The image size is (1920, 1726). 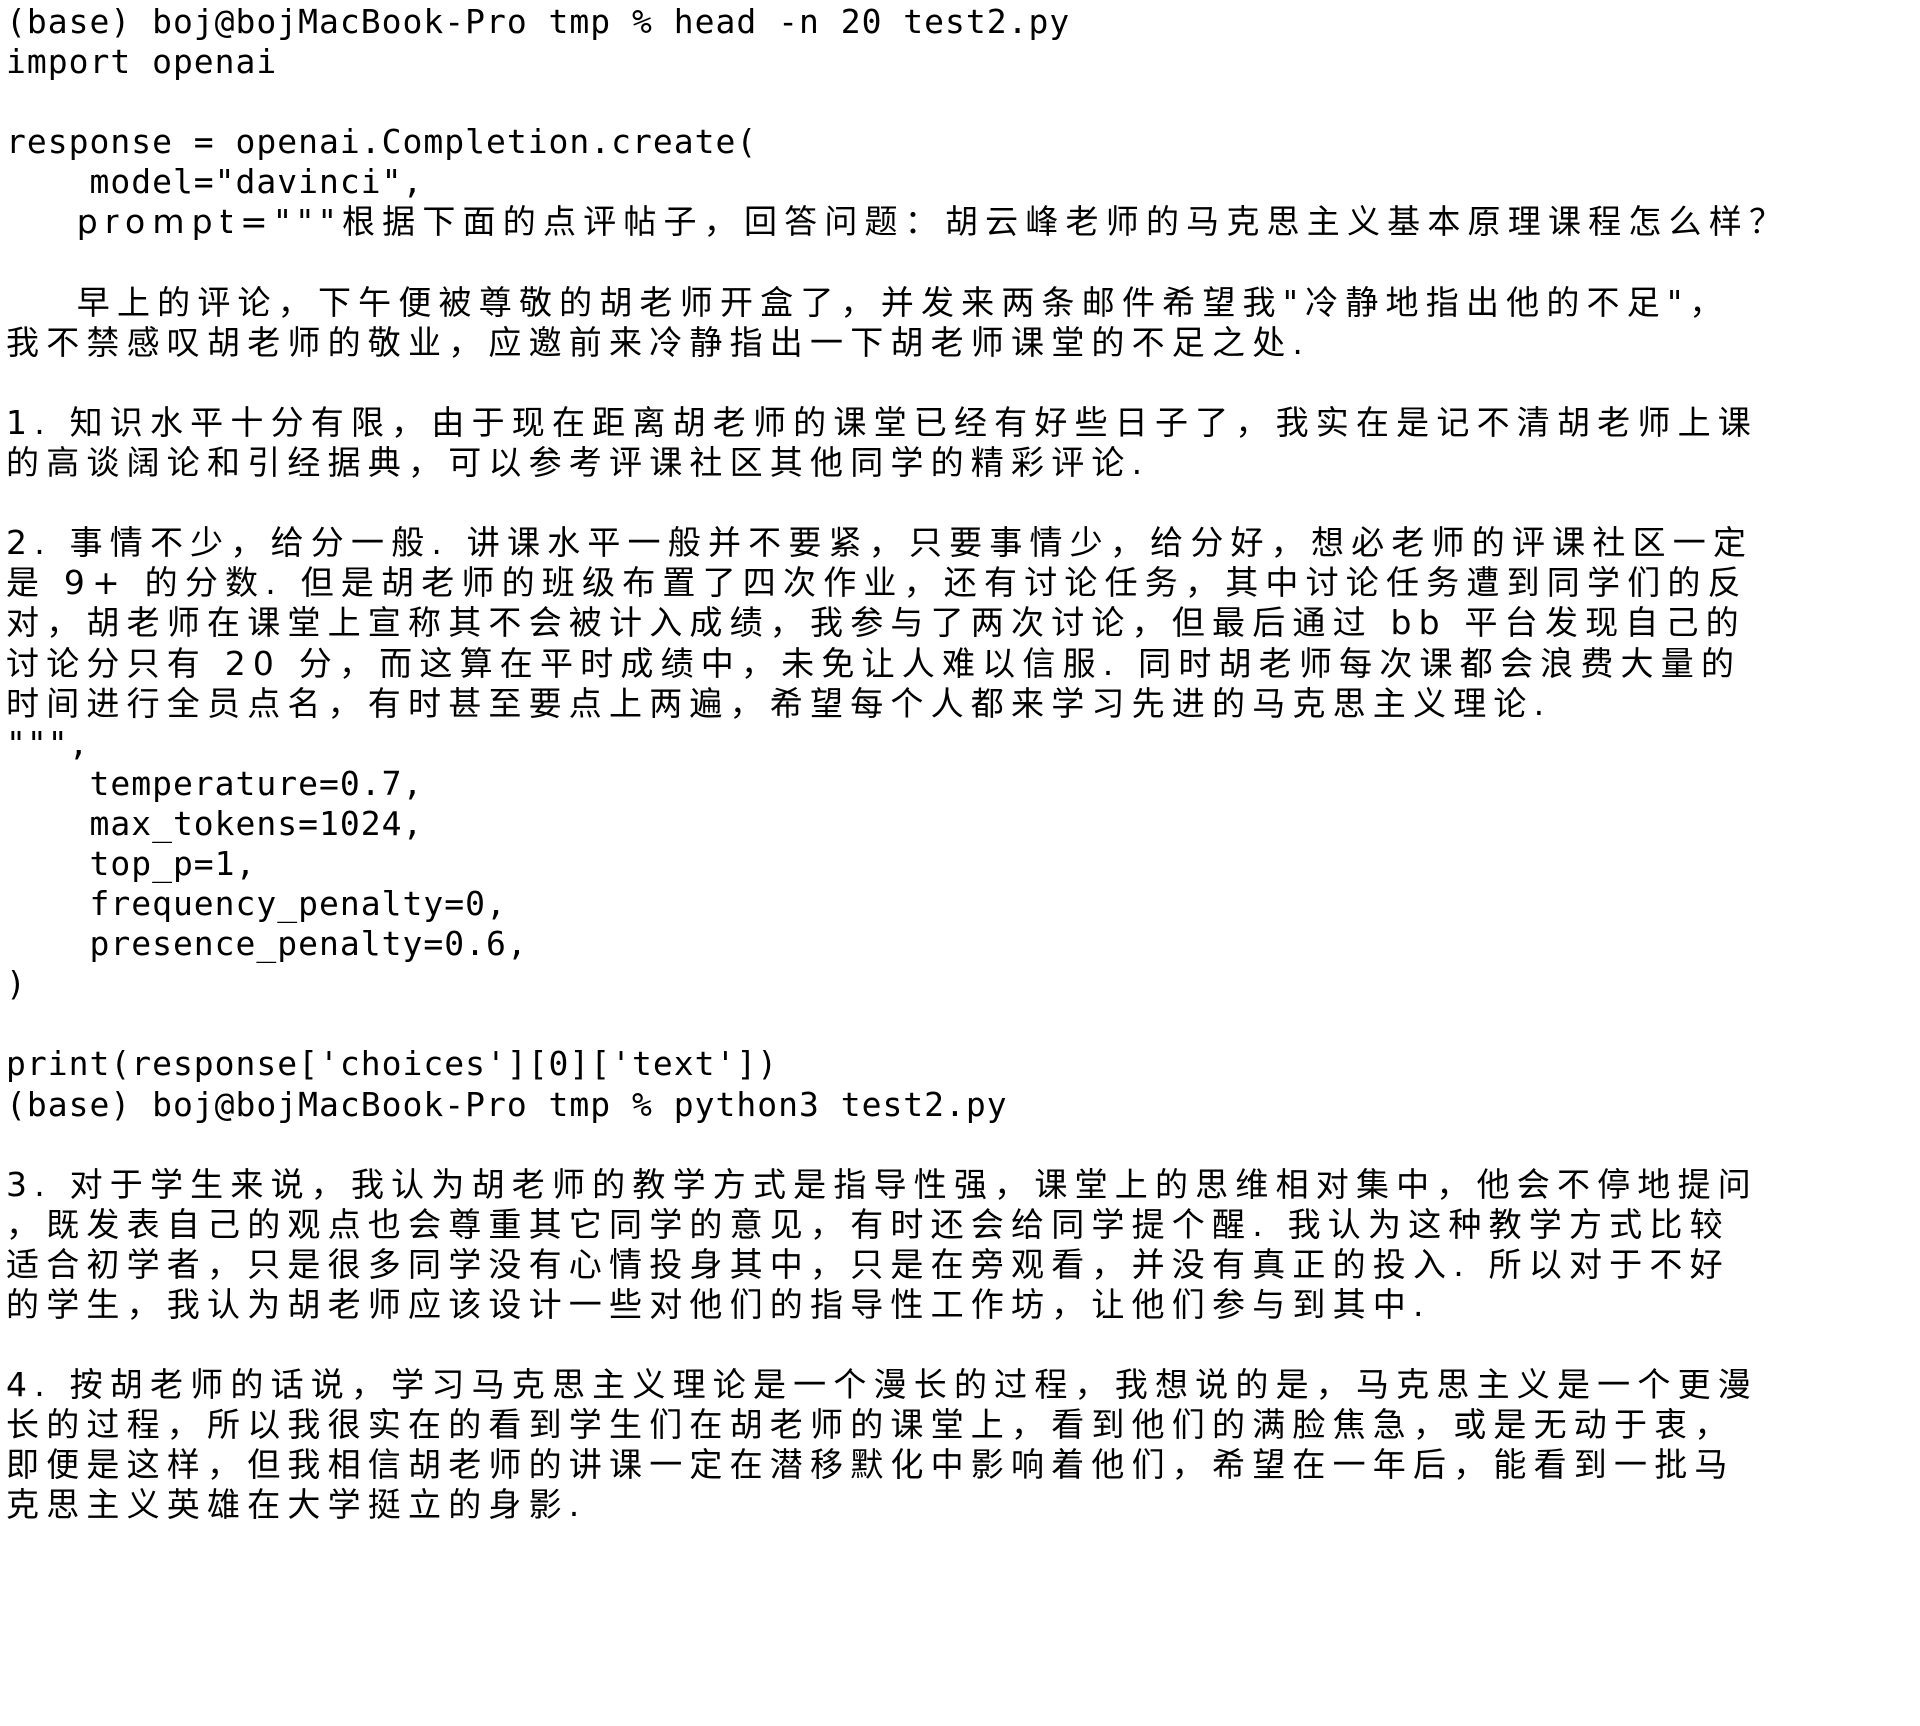 I want to click on shell-command: head -n 20 test2.py, so click(x=872, y=21).